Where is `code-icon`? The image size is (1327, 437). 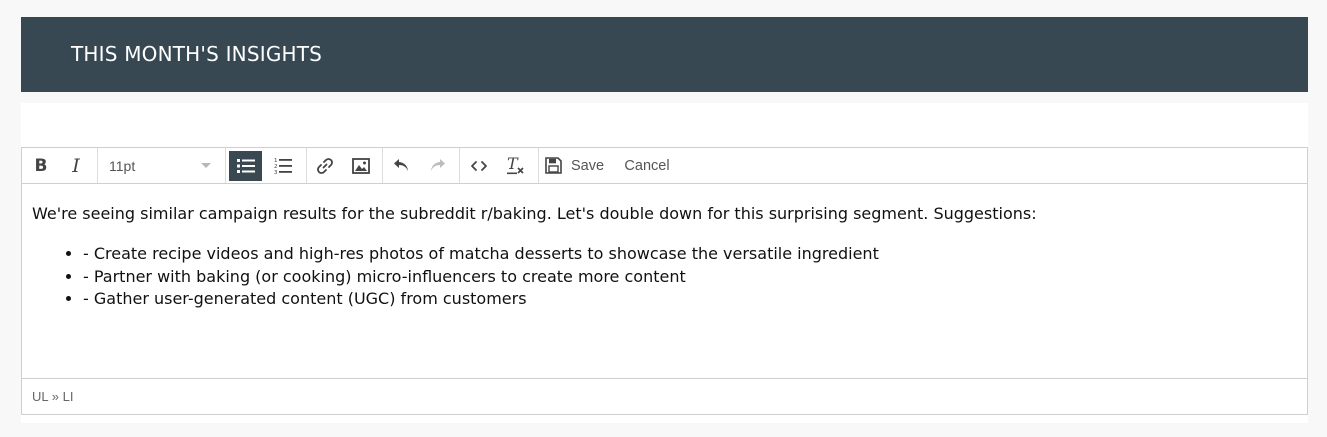 code-icon is located at coordinates (479, 165).